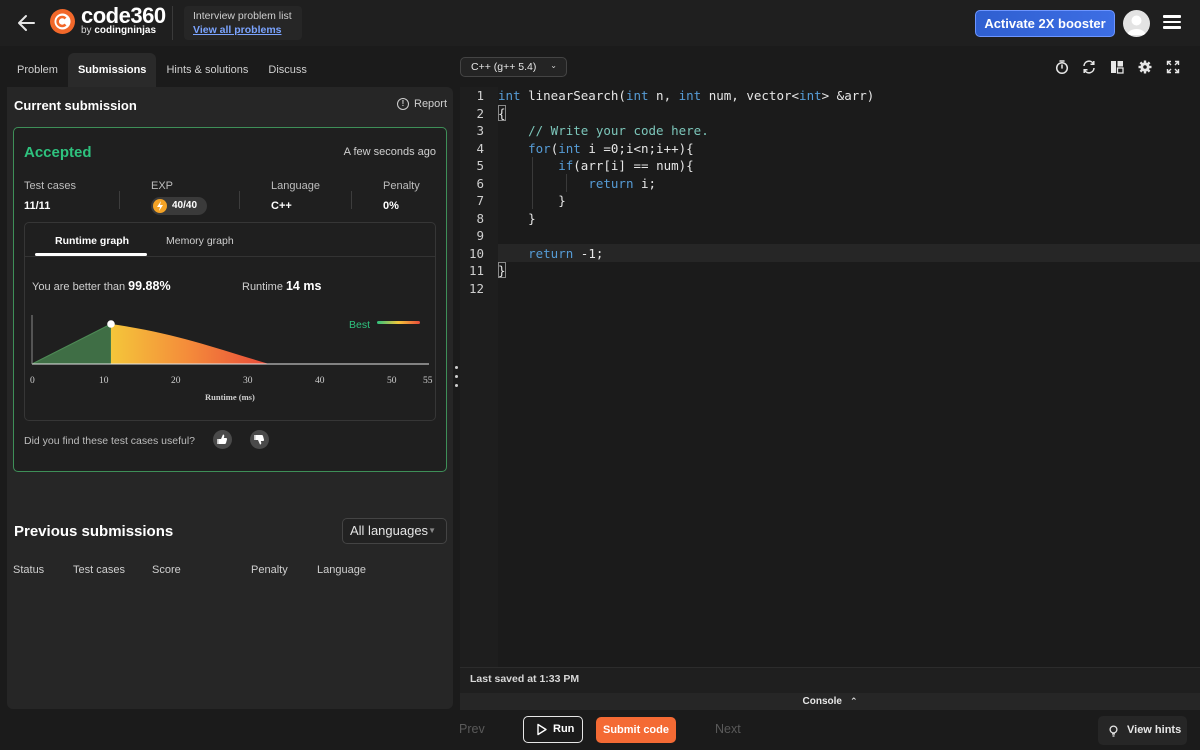 This screenshot has height=750, width=1200. What do you see at coordinates (110, 441) in the screenshot?
I see `feedback-question: Did you find these test cases useful?` at bounding box center [110, 441].